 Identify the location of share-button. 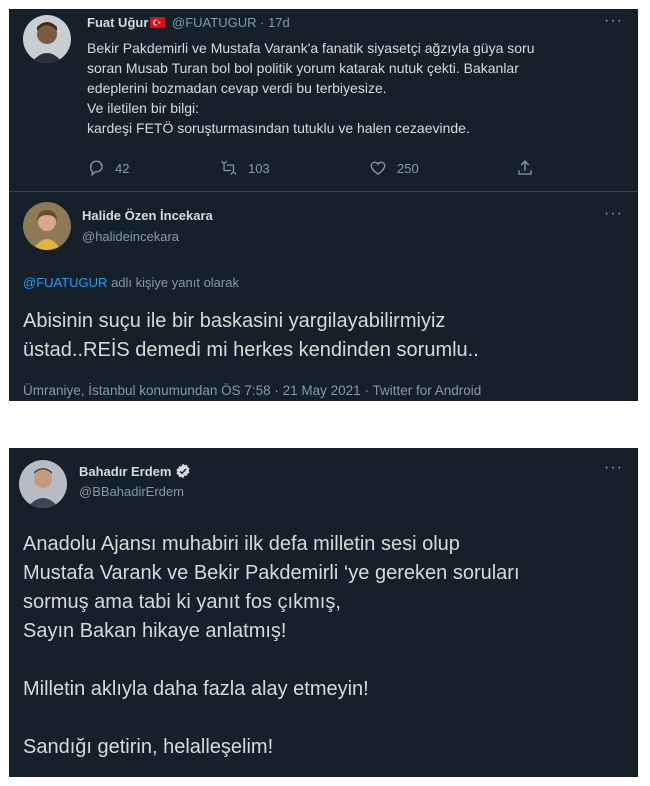
(525, 168).